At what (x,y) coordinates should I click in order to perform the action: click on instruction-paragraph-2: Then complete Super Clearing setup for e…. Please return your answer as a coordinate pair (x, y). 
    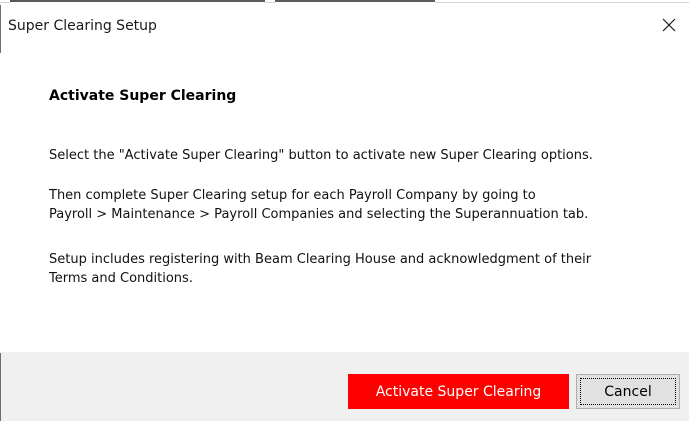
    Looking at the image, I should click on (318, 205).